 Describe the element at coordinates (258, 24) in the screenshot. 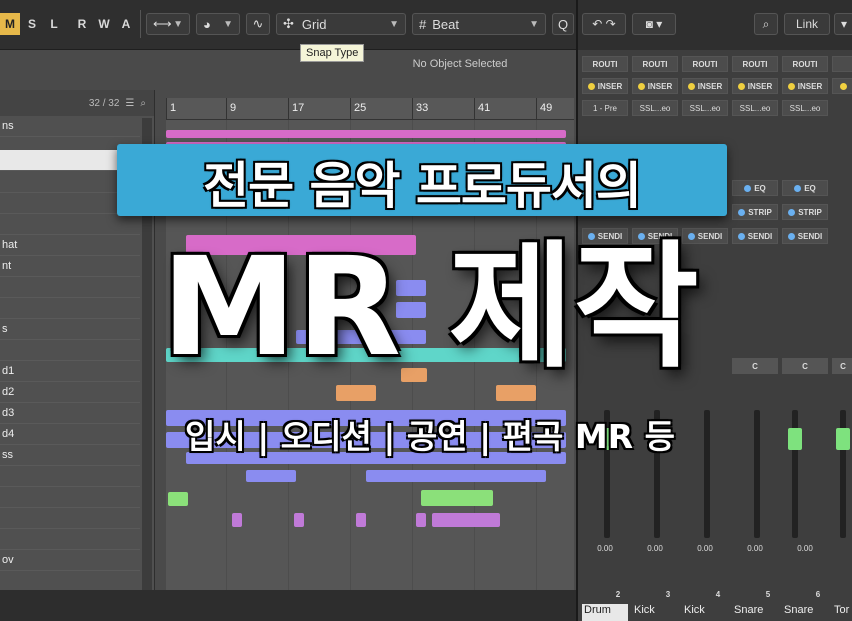

I see `curve-tool-button: ∿` at that location.